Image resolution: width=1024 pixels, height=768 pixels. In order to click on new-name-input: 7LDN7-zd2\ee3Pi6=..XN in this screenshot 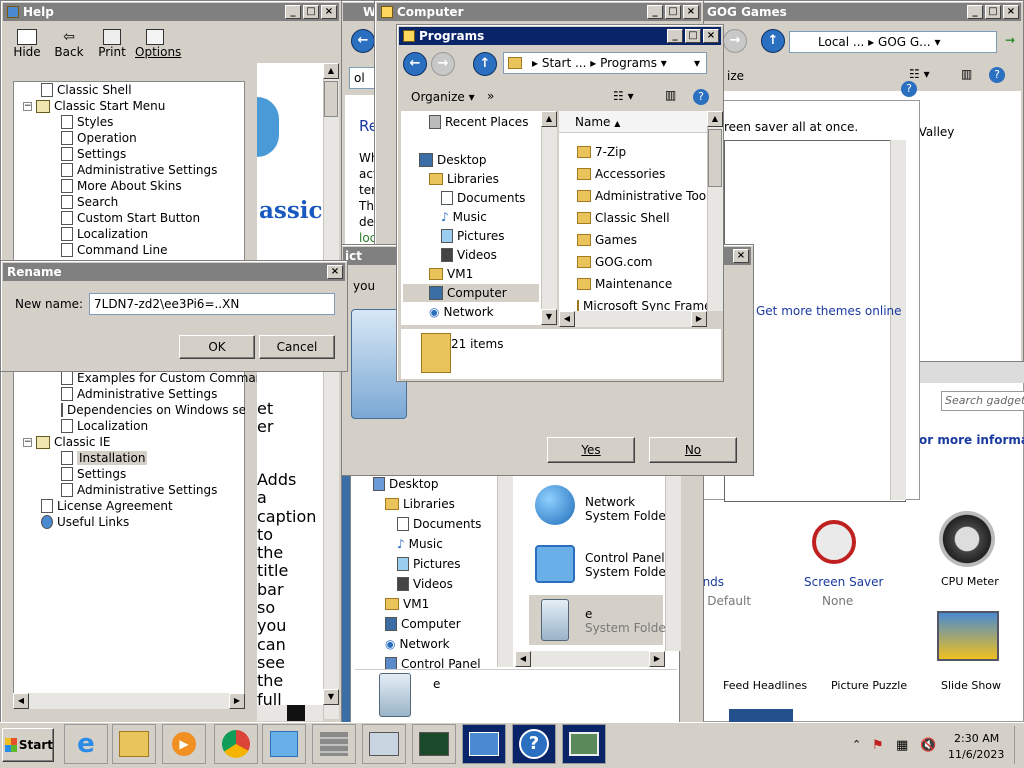, I will do `click(212, 304)`.